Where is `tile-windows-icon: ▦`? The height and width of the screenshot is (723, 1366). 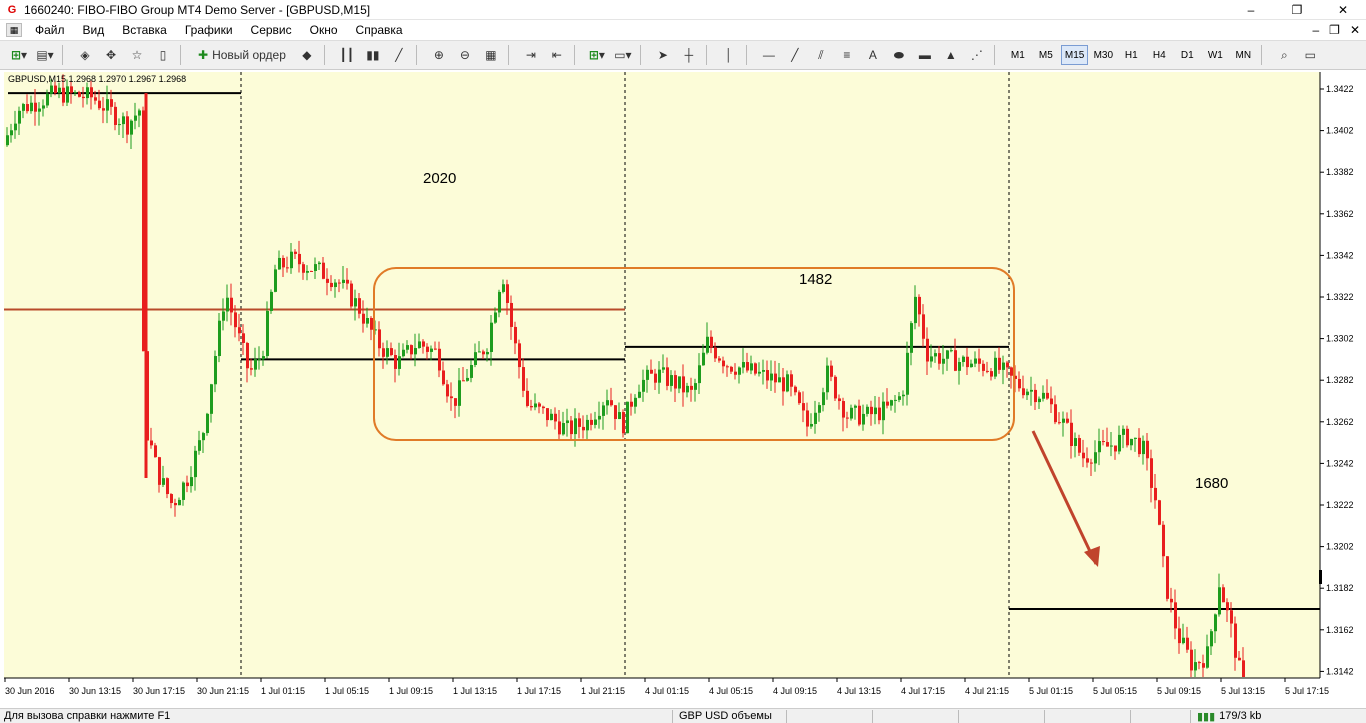
tile-windows-icon: ▦ is located at coordinates (491, 55).